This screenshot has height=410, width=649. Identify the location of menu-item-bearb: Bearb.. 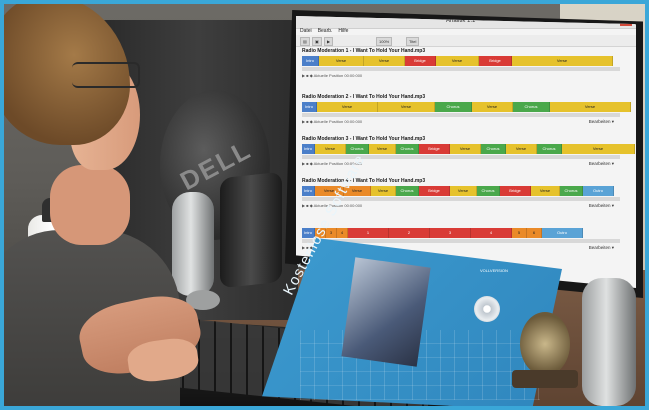
(325, 31).